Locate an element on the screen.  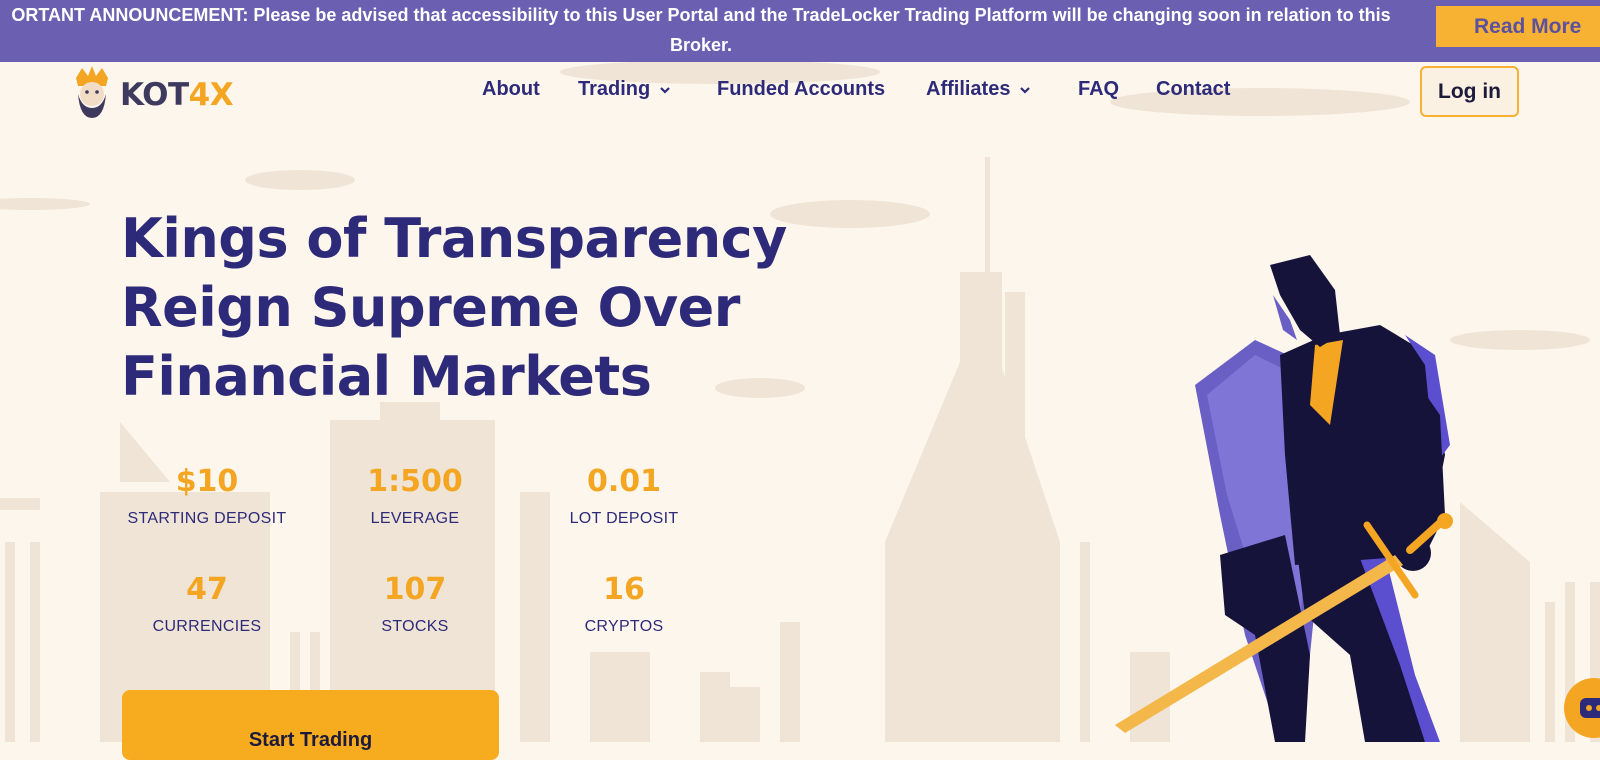
nav-trading: Trading is located at coordinates (625, 89).